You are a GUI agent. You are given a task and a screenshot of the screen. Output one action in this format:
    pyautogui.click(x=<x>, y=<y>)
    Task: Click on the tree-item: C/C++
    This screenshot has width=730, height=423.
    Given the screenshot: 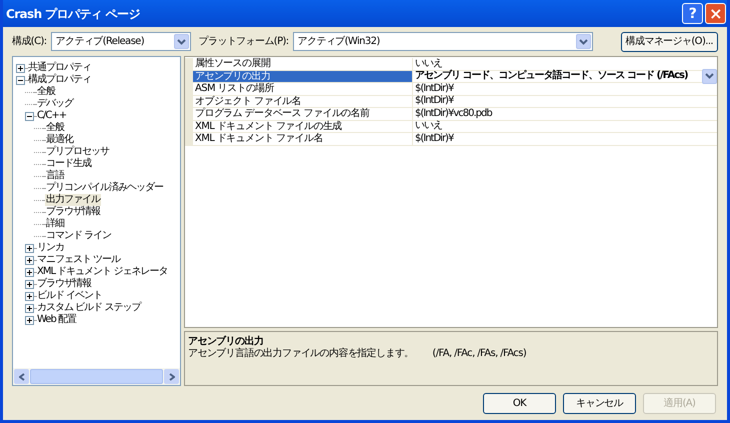 What is the action you would take?
    pyautogui.click(x=52, y=116)
    